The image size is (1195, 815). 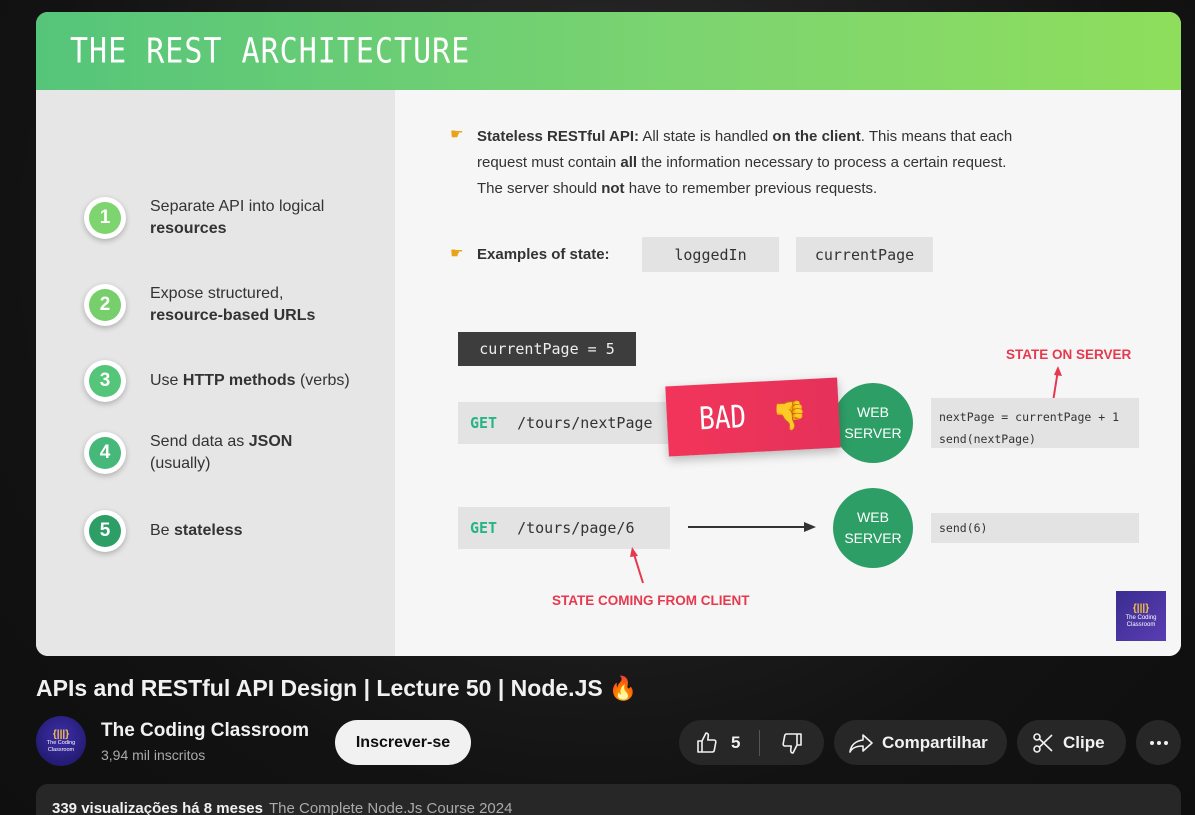 I want to click on share-button: Compartilhar, so click(x=920, y=742).